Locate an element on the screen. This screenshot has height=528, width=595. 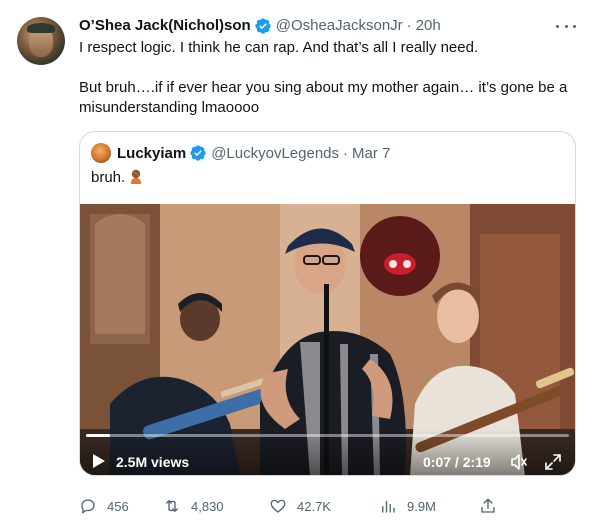
quoted-author-name: Luckyiam is located at coordinates (151, 153).